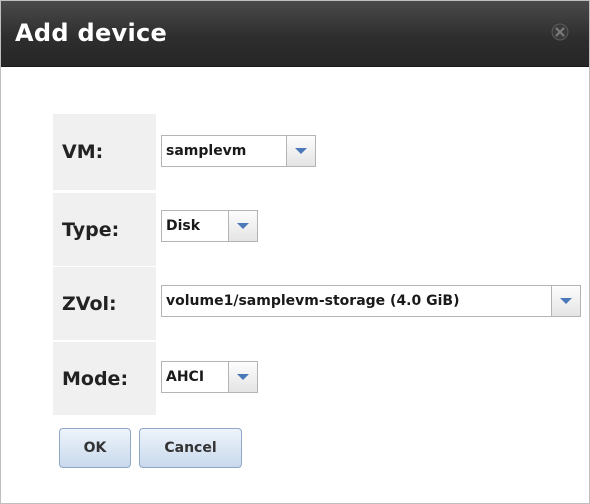 This screenshot has width=590, height=504. I want to click on zvol-label: ZVol:, so click(104, 303).